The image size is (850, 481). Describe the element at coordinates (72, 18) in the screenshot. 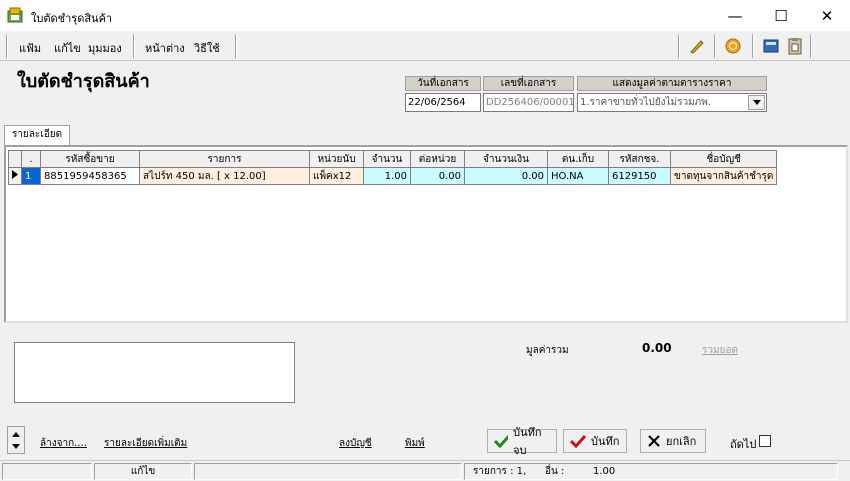

I see `window-title: ใบตัดชำรุดสินค้า` at that location.